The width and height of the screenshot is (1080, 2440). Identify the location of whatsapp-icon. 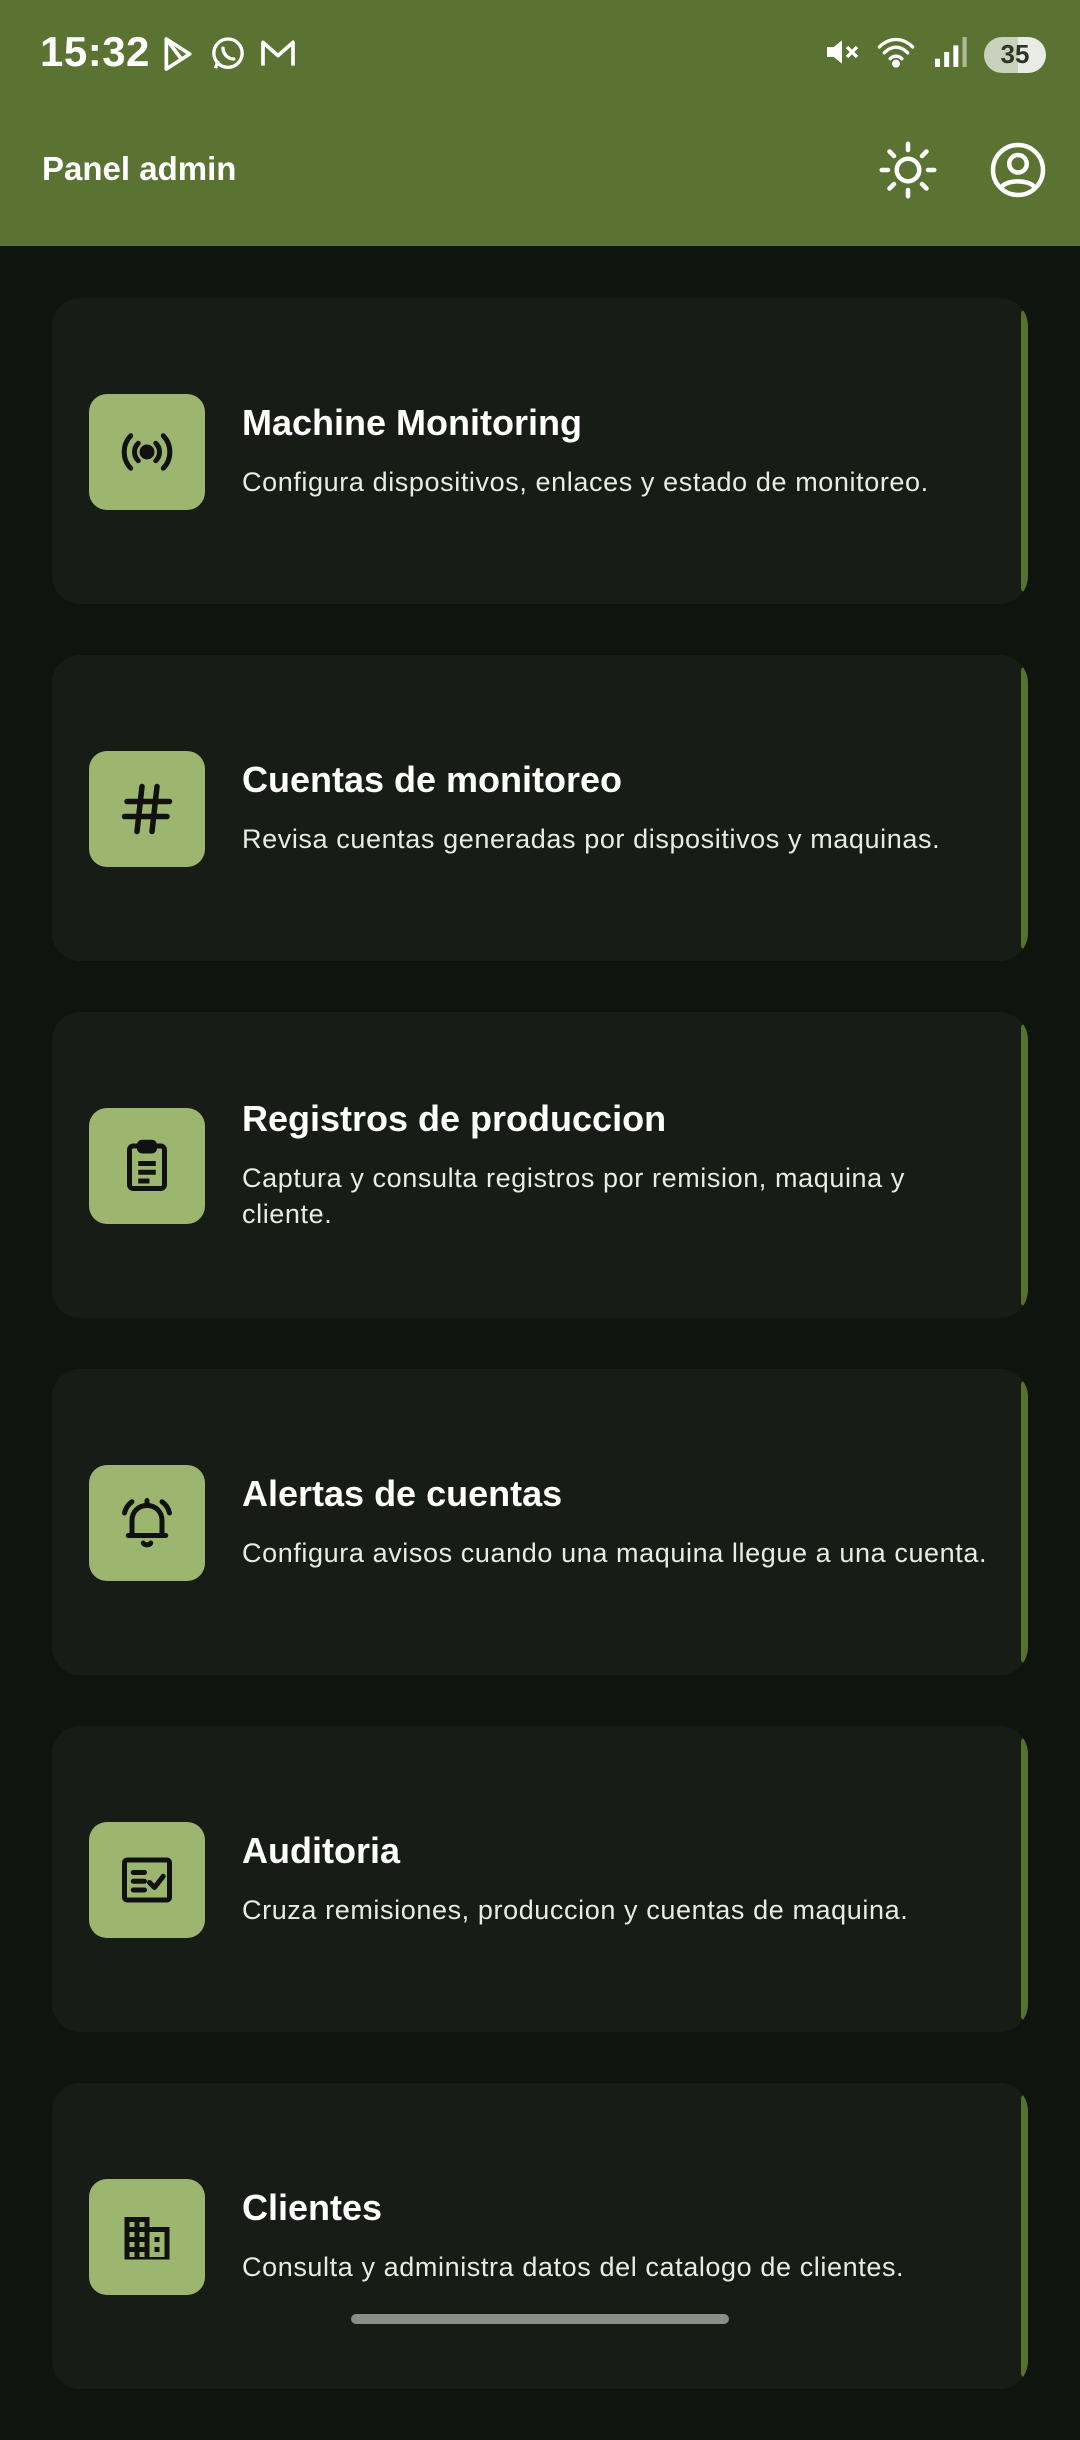
(228, 56).